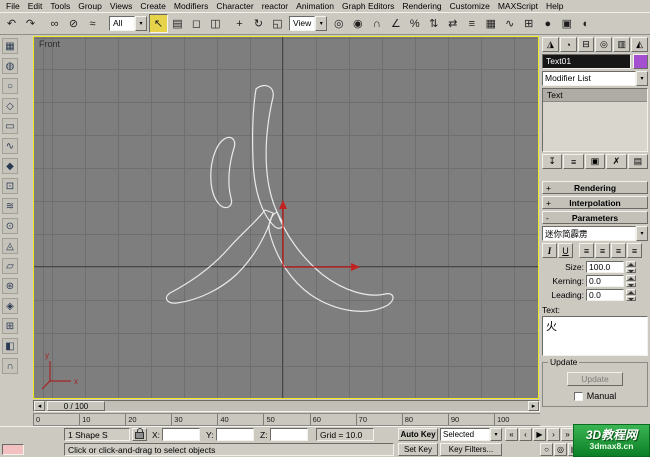 This screenshot has width=650, height=457. I want to click on make-unique-icon: ▣, so click(595, 161).